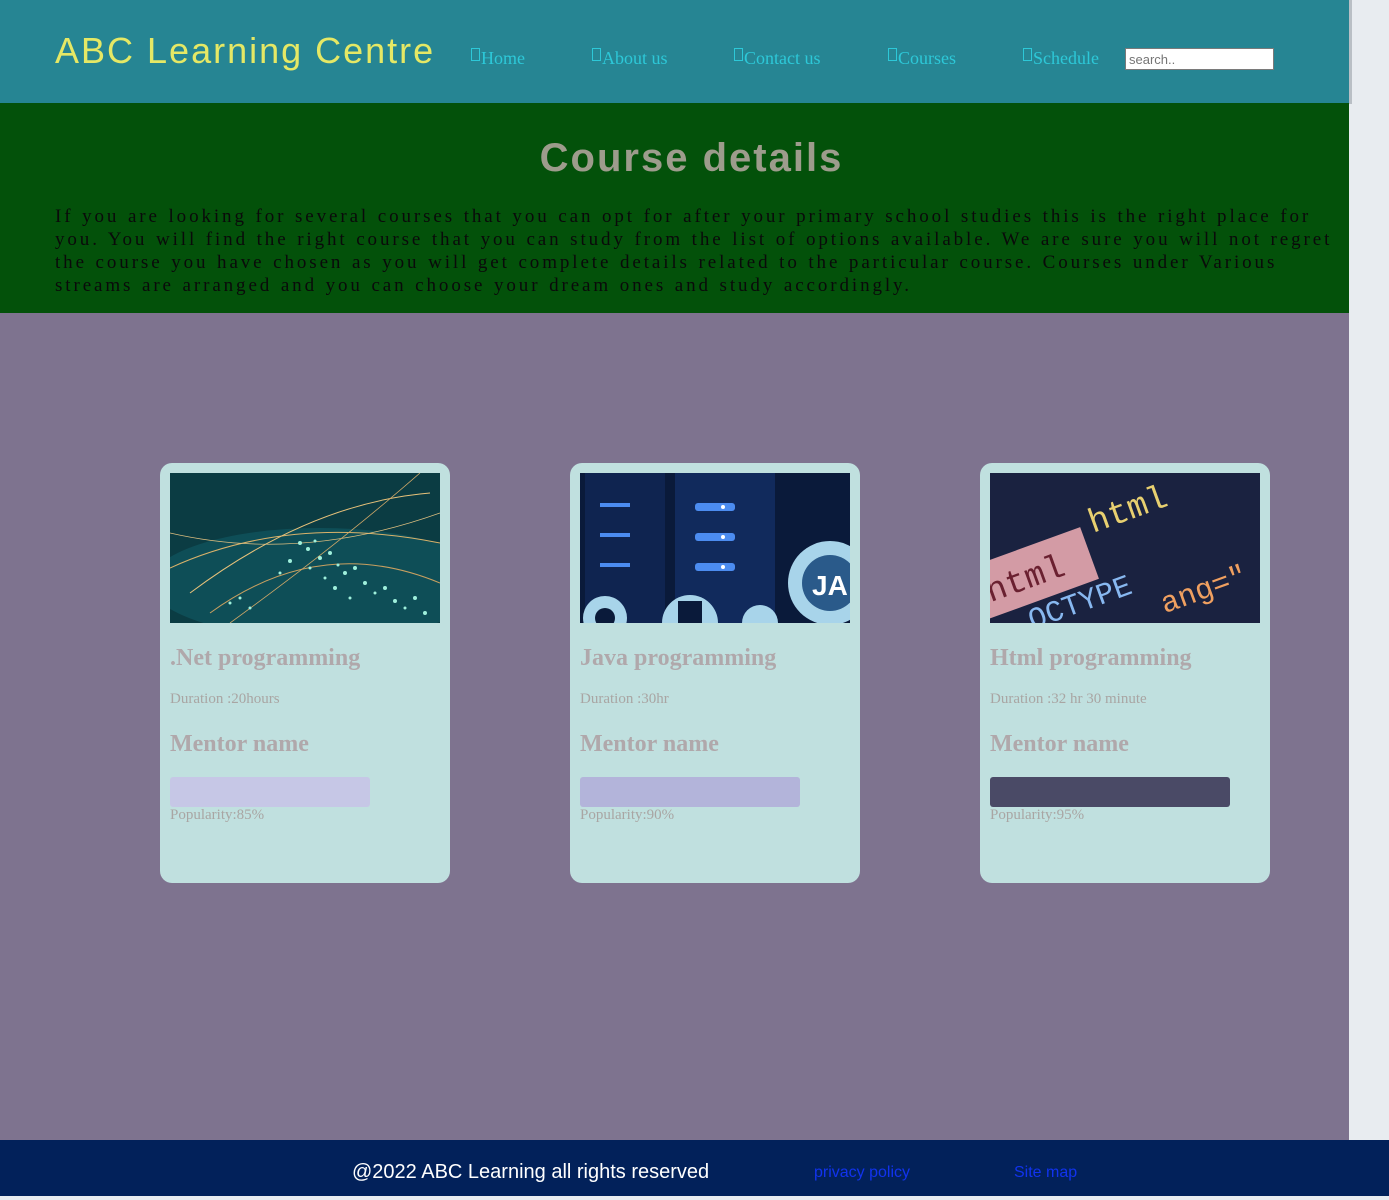 This screenshot has height=1200, width=1389. What do you see at coordinates (1037, 815) in the screenshot?
I see `popularity-label: Popularity:95%` at bounding box center [1037, 815].